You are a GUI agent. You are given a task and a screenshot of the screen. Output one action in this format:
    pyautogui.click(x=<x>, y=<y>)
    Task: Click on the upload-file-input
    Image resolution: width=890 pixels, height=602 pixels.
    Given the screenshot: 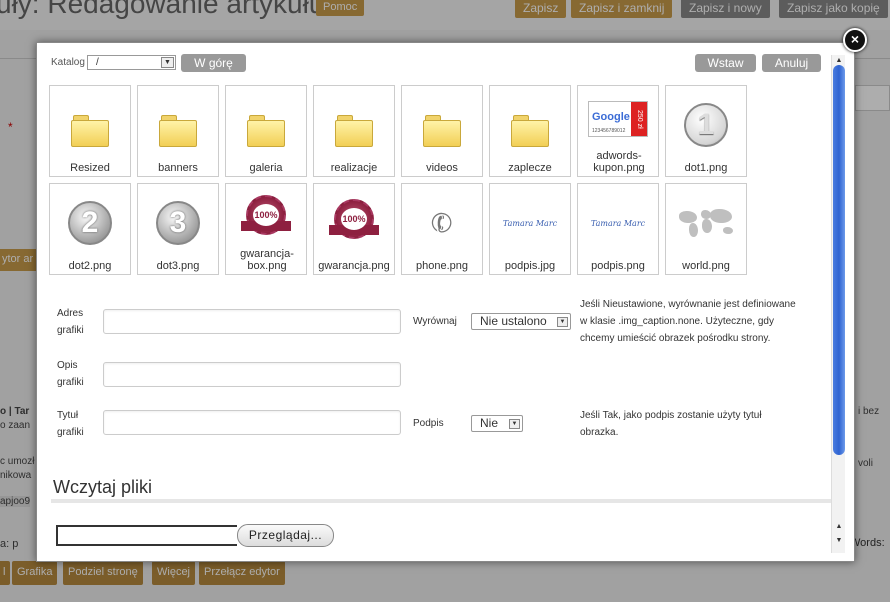 What is the action you would take?
    pyautogui.click(x=146, y=535)
    